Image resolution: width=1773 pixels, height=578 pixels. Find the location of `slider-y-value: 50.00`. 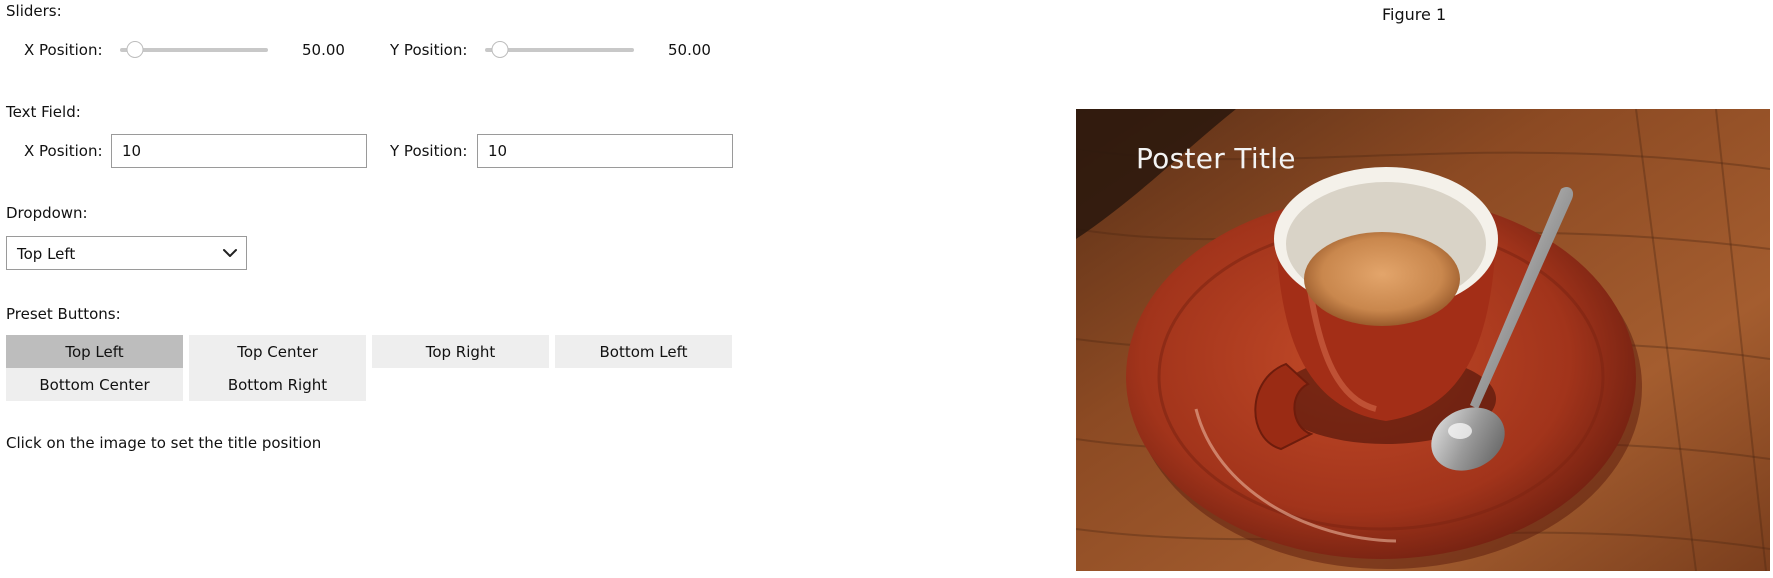

slider-y-value: 50.00 is located at coordinates (689, 50).